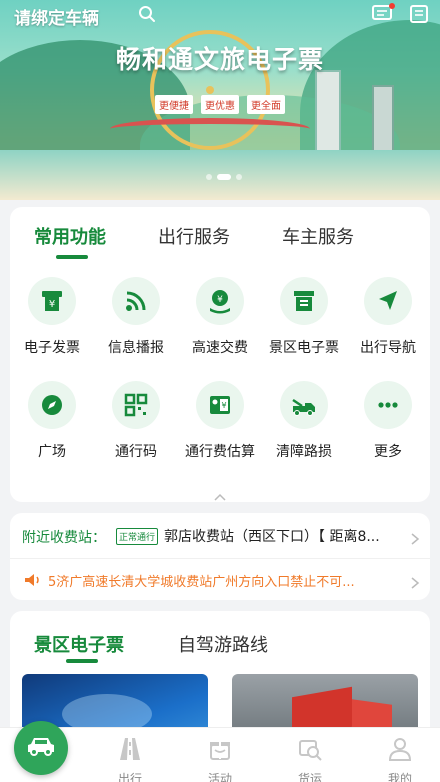 The height and width of the screenshot is (782, 440). What do you see at coordinates (56, 16) in the screenshot?
I see `bind-vehicle-link: 请绑定车辆` at bounding box center [56, 16].